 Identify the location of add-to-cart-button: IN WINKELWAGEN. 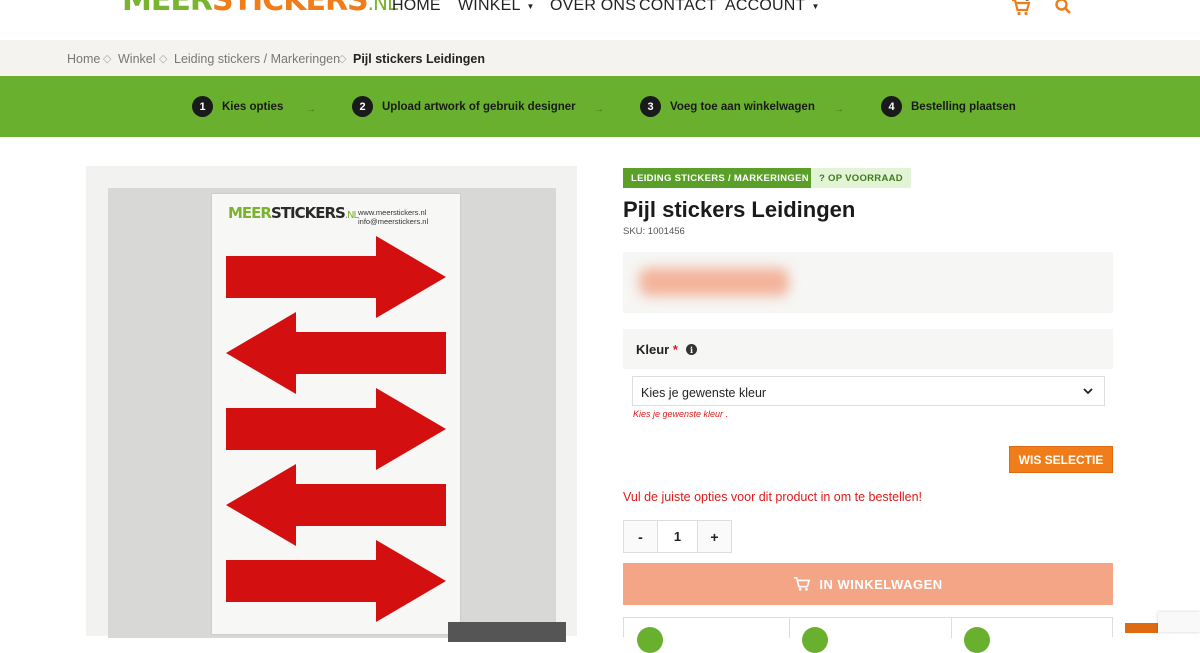
(868, 584).